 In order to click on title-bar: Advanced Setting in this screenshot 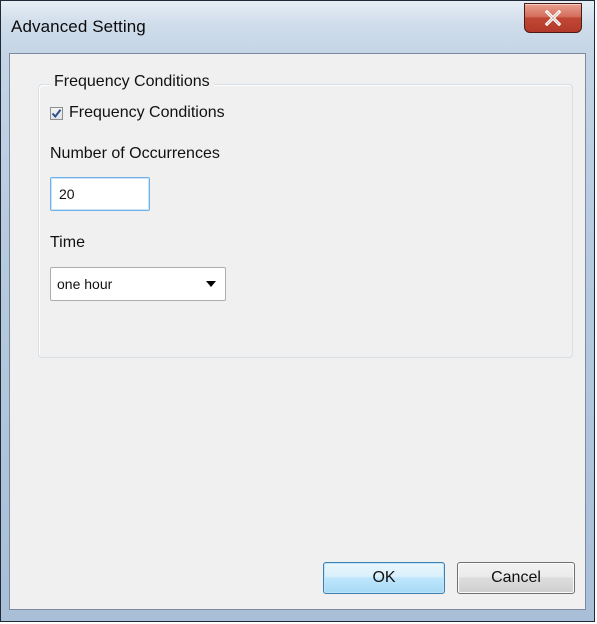, I will do `click(297, 27)`.